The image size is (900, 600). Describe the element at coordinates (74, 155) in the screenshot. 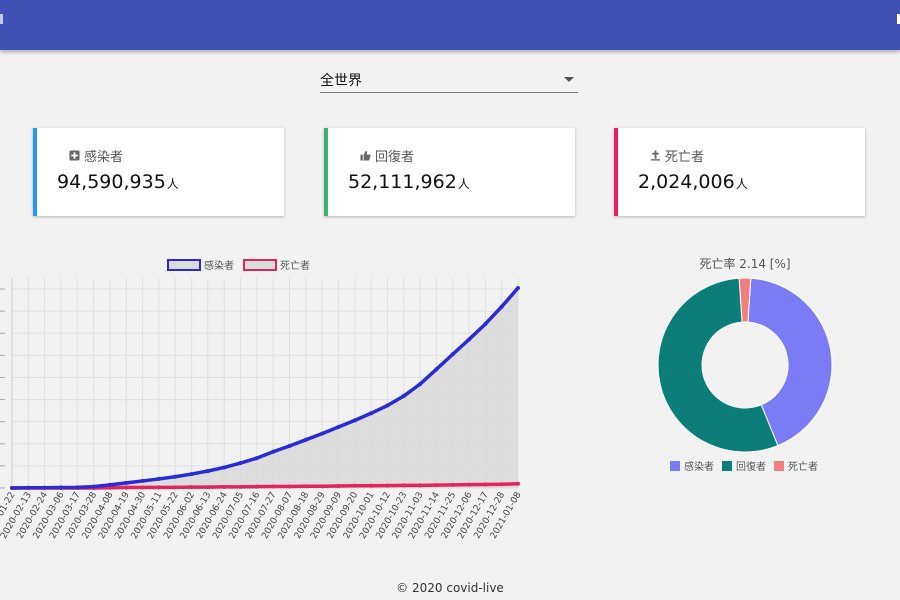

I see `hospital-cross-icon` at that location.